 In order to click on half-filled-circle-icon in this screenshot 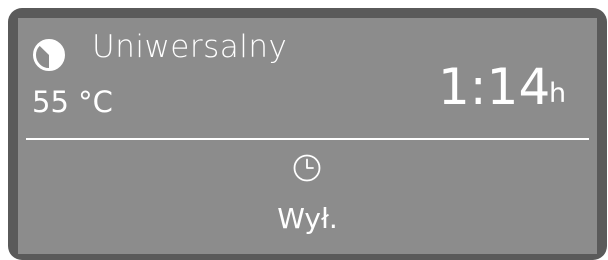, I will do `click(49, 55)`.